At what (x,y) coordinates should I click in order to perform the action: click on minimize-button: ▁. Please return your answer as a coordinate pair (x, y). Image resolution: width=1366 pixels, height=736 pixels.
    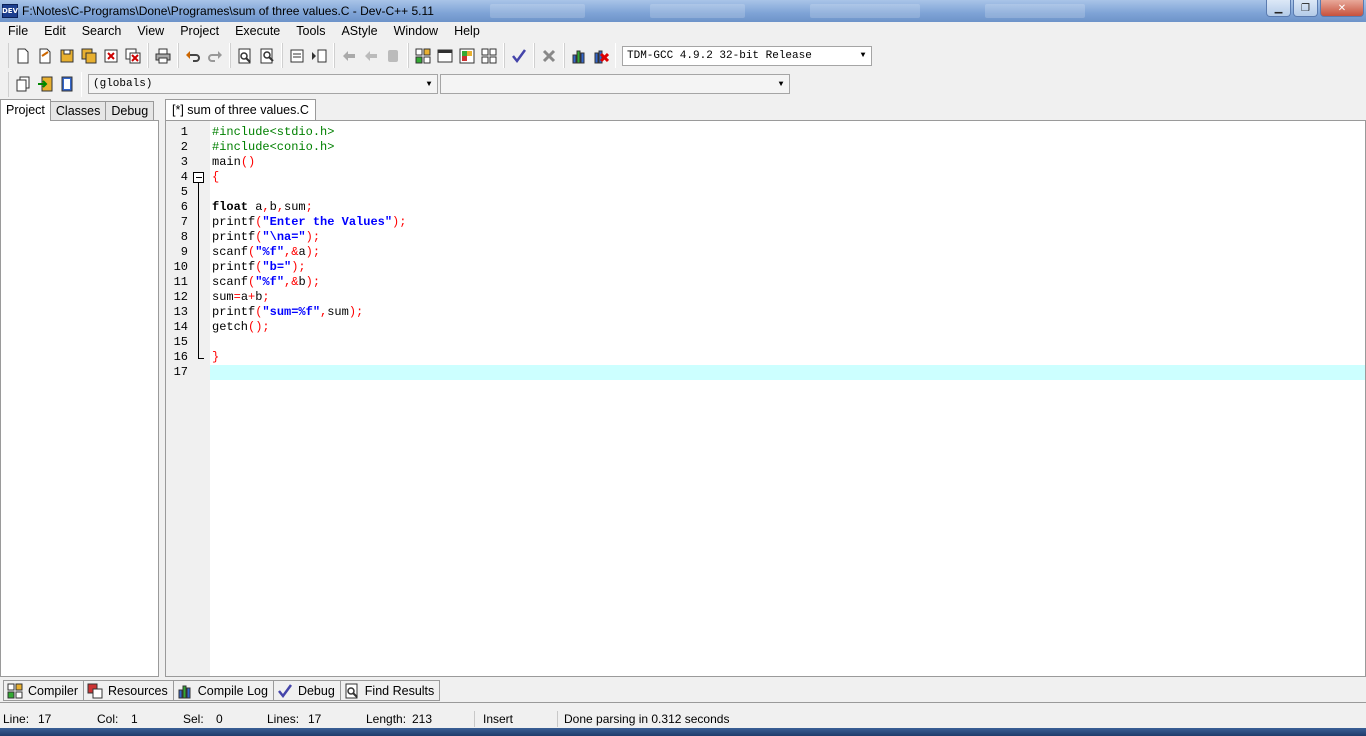
    Looking at the image, I should click on (1278, 8).